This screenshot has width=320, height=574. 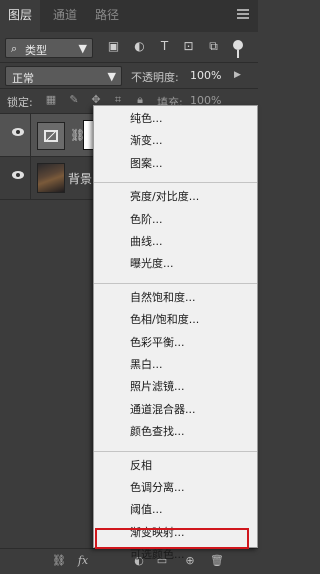 What do you see at coordinates (65, 15) in the screenshot?
I see `tab-channels: 通道` at bounding box center [65, 15].